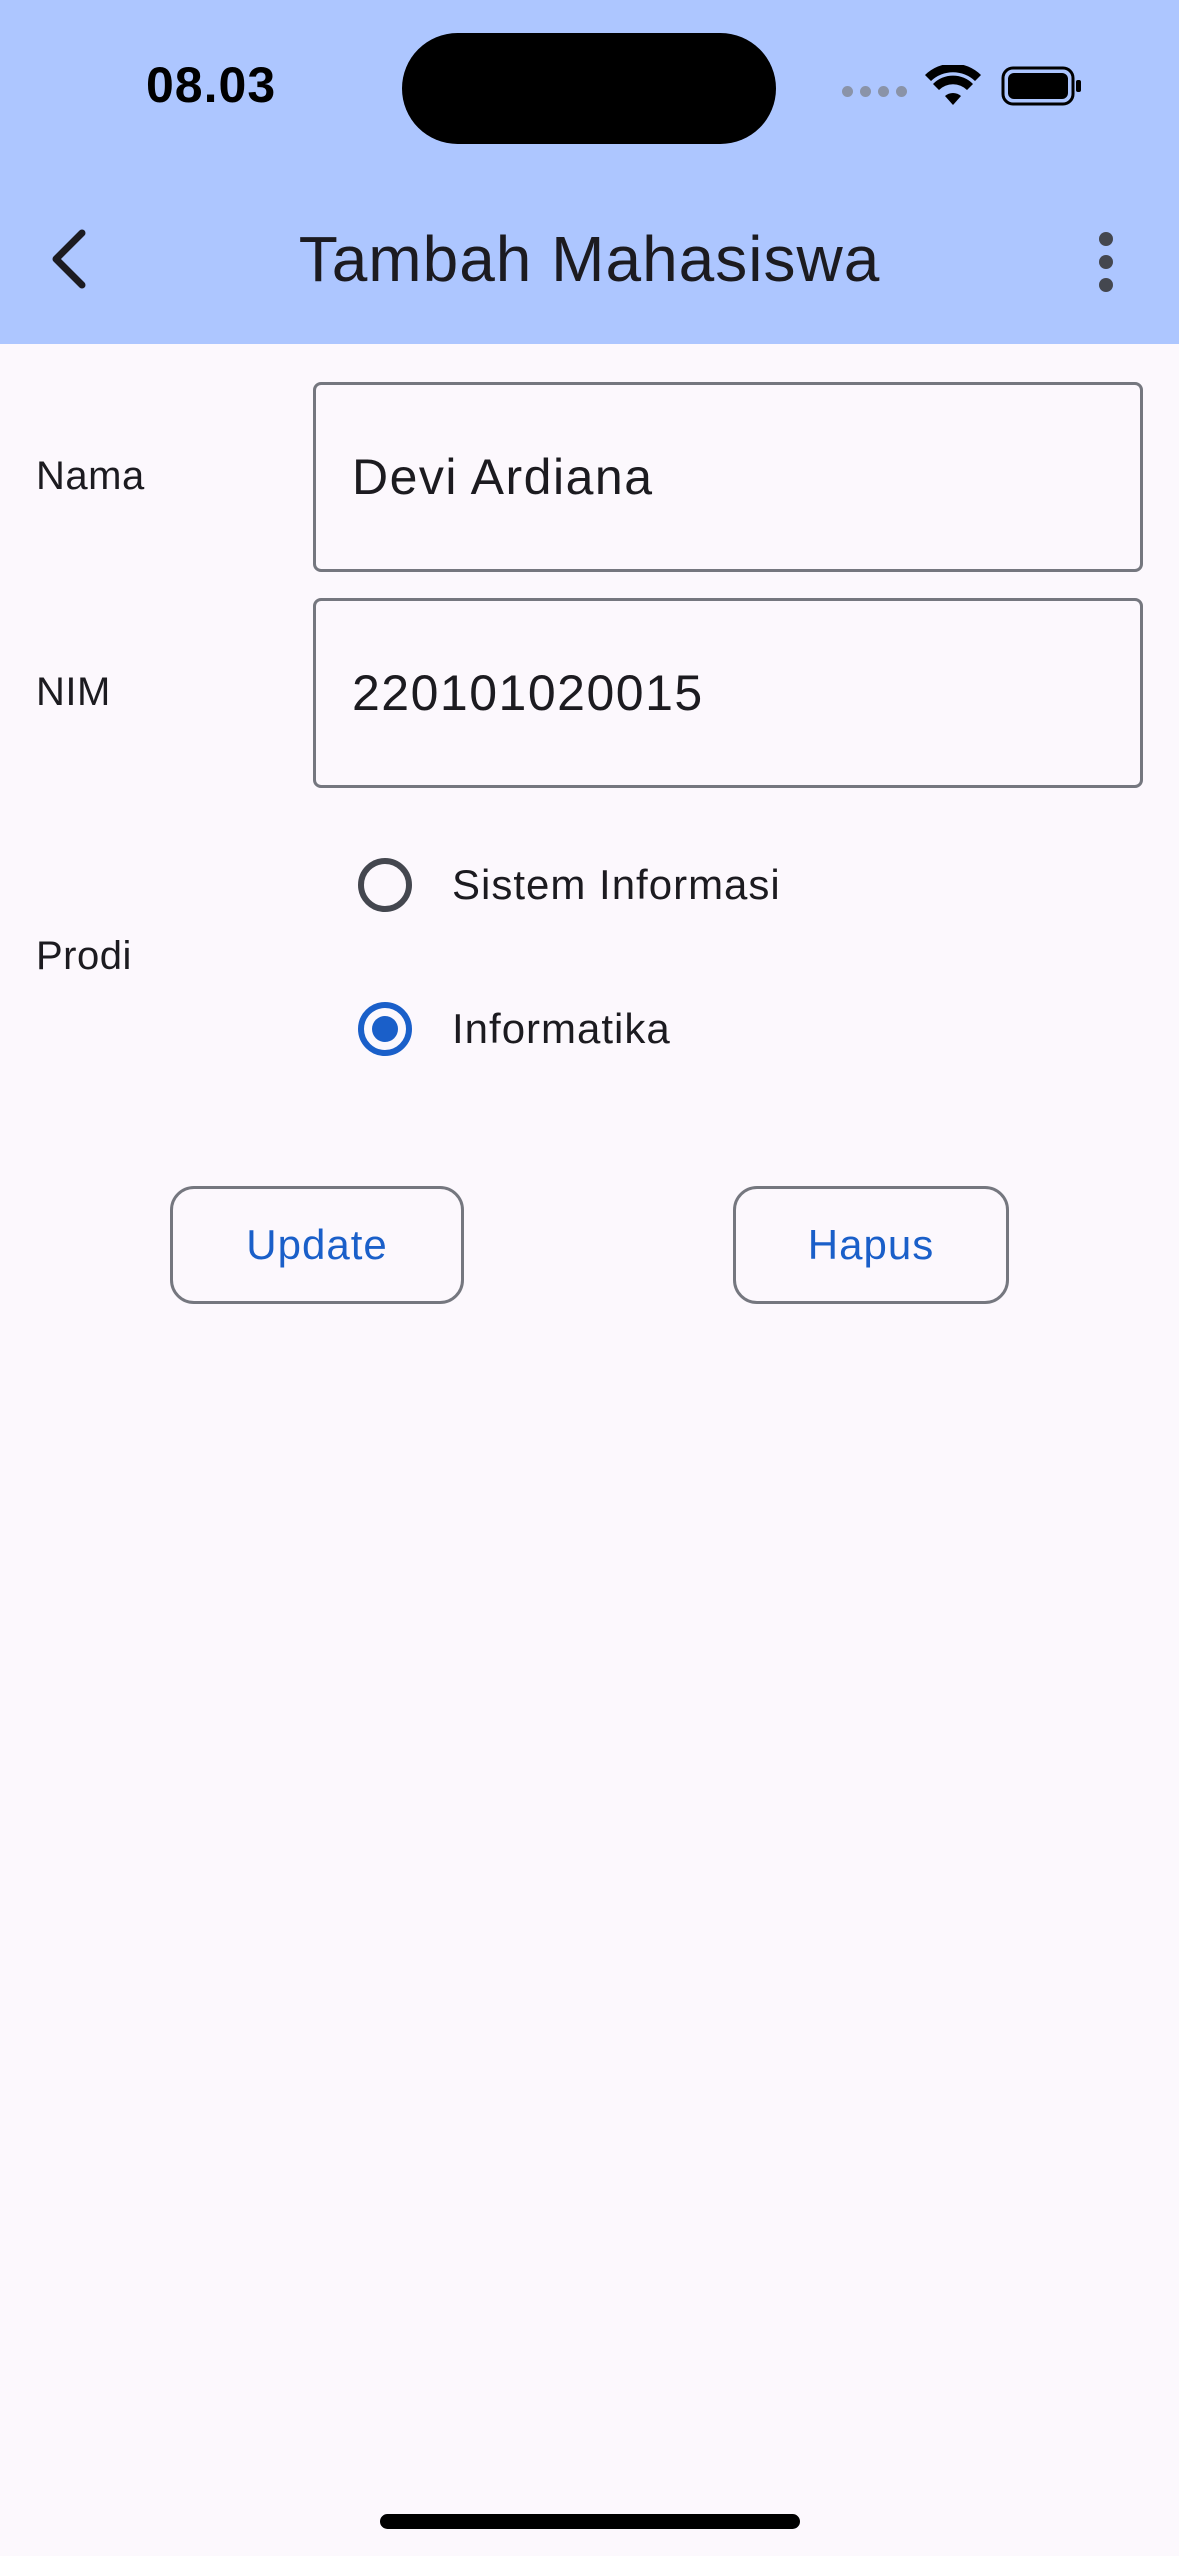 The image size is (1179, 2556). What do you see at coordinates (211, 85) in the screenshot?
I see `status-time: 08.03` at bounding box center [211, 85].